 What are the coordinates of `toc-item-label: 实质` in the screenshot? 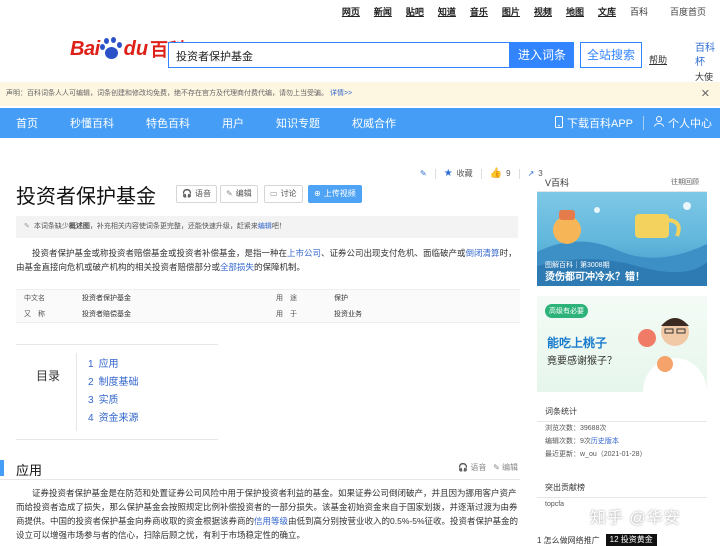 It's located at (108, 400).